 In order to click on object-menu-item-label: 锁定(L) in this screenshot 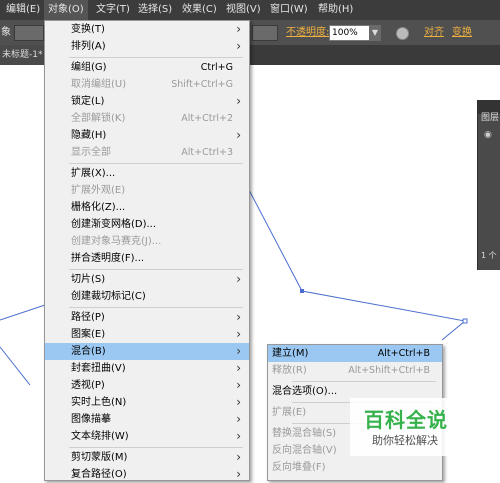, I will do `click(88, 101)`.